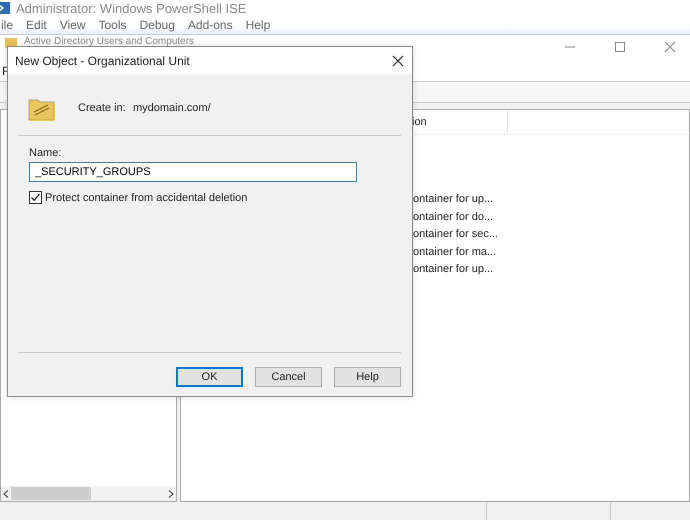 Image resolution: width=690 pixels, height=520 pixels. What do you see at coordinates (288, 377) in the screenshot?
I see `dialog-button: Cancel` at bounding box center [288, 377].